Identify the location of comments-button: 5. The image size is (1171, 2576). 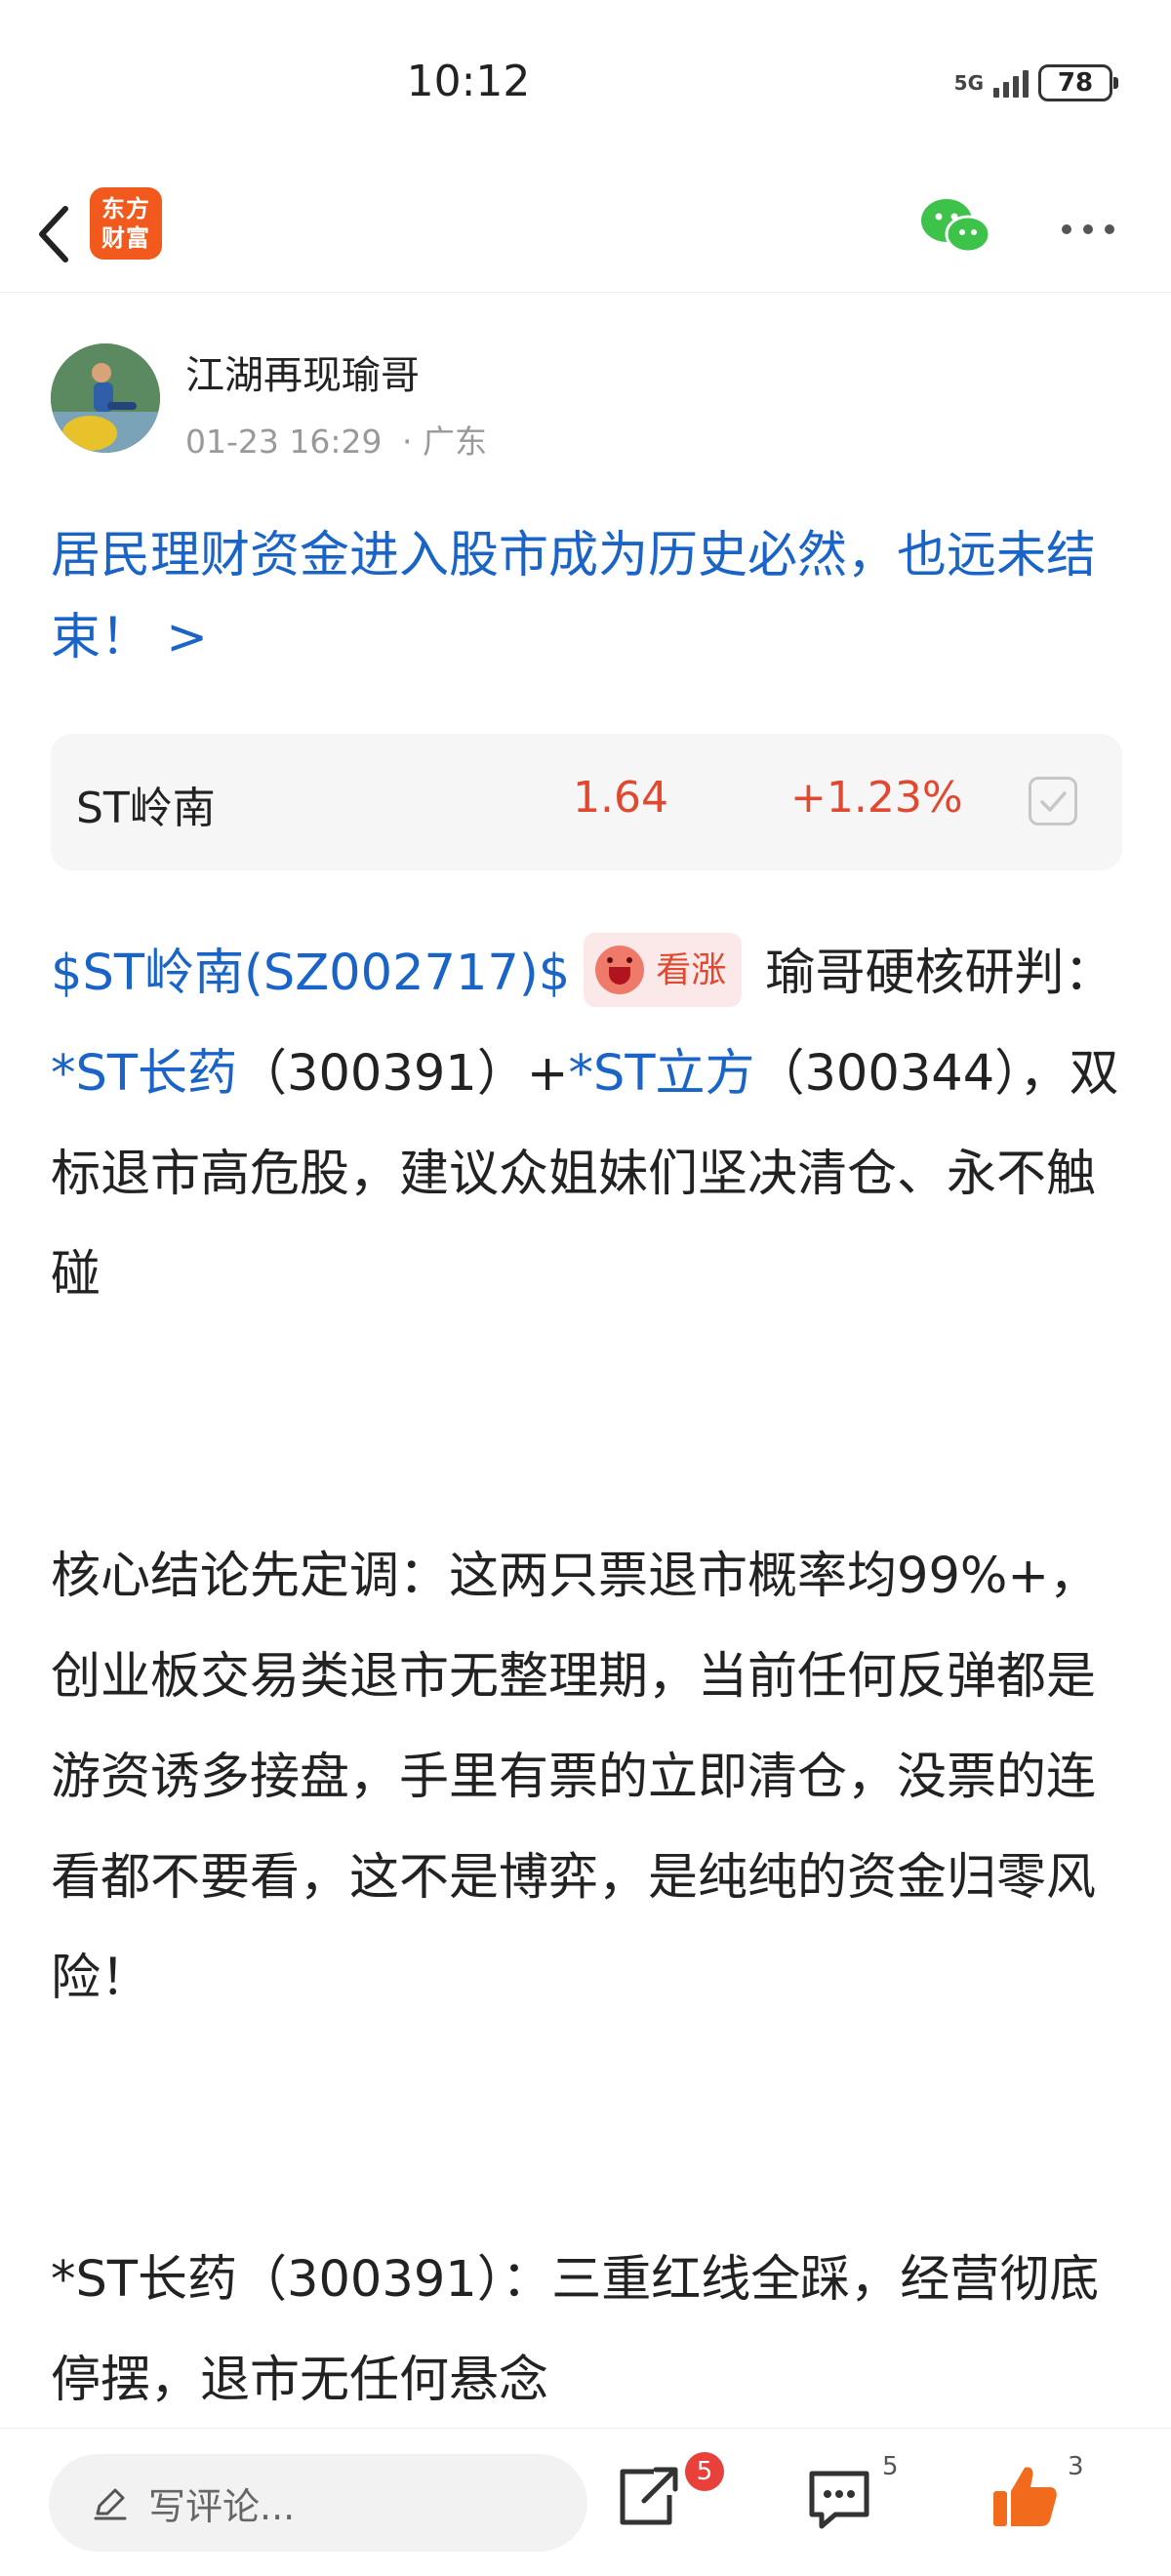
(858, 2499).